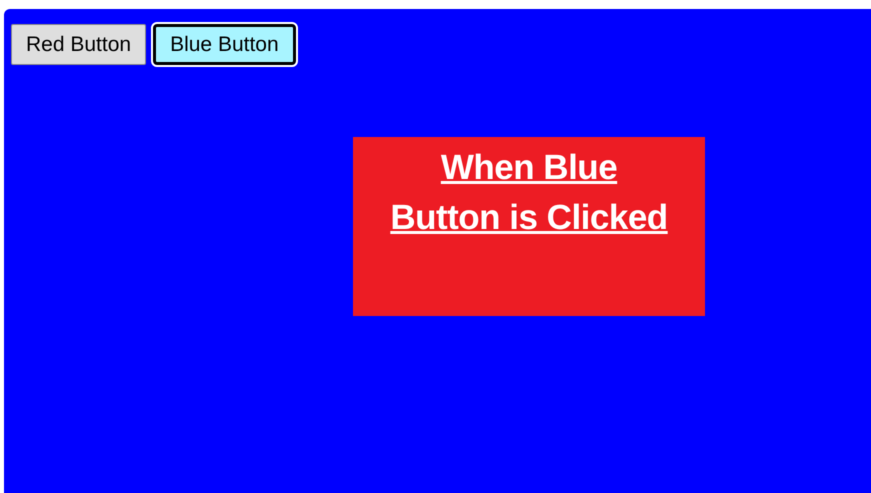  I want to click on toggle-button: Blue Button, so click(224, 44).